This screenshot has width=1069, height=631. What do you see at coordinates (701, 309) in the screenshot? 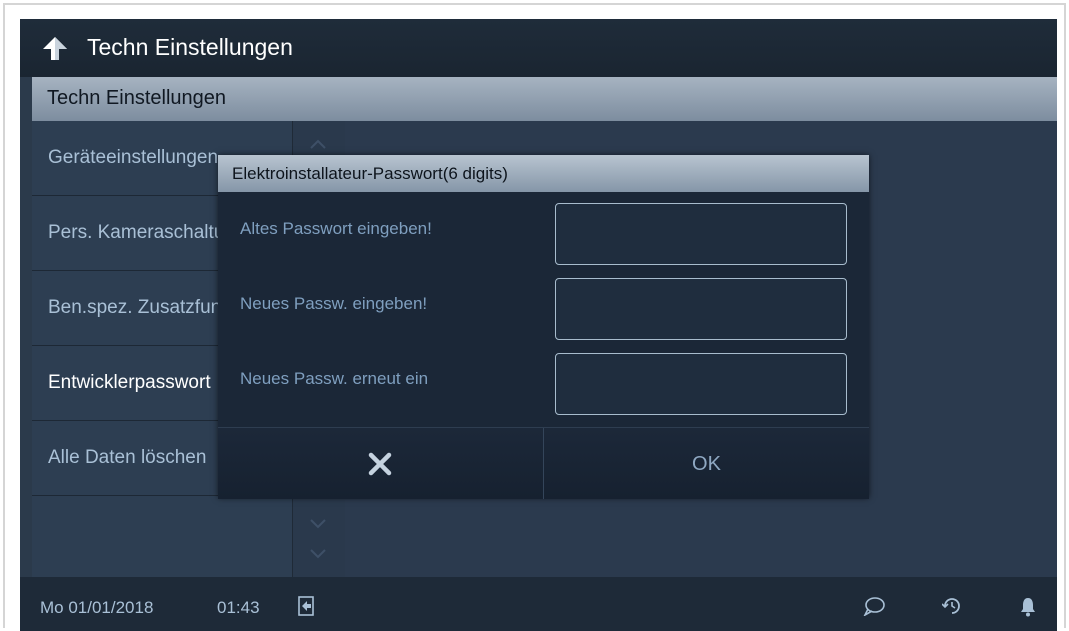
I see `new-password-input` at bounding box center [701, 309].